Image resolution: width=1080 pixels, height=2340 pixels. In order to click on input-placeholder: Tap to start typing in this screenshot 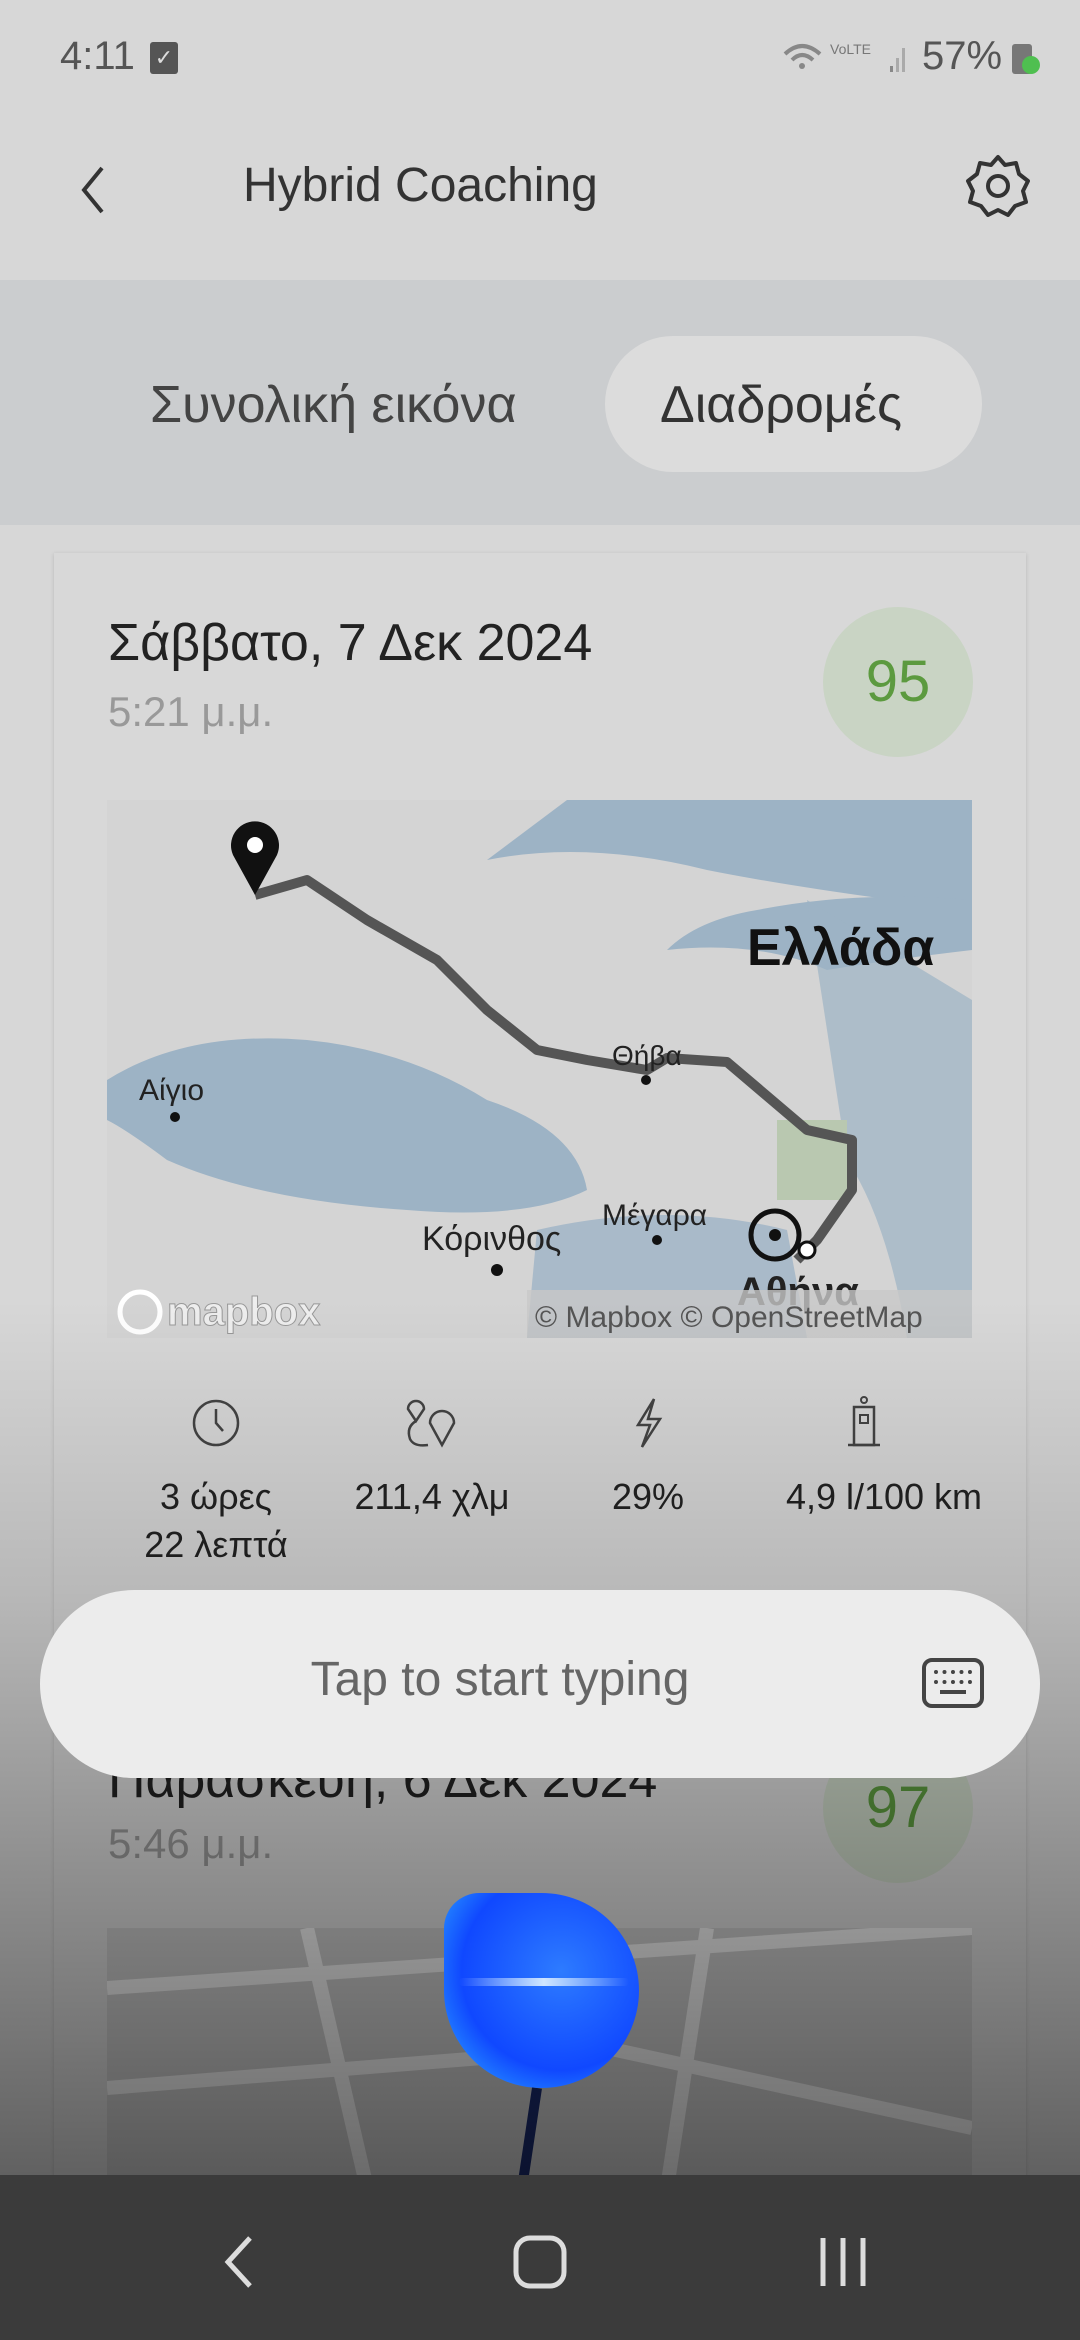, I will do `click(500, 1679)`.